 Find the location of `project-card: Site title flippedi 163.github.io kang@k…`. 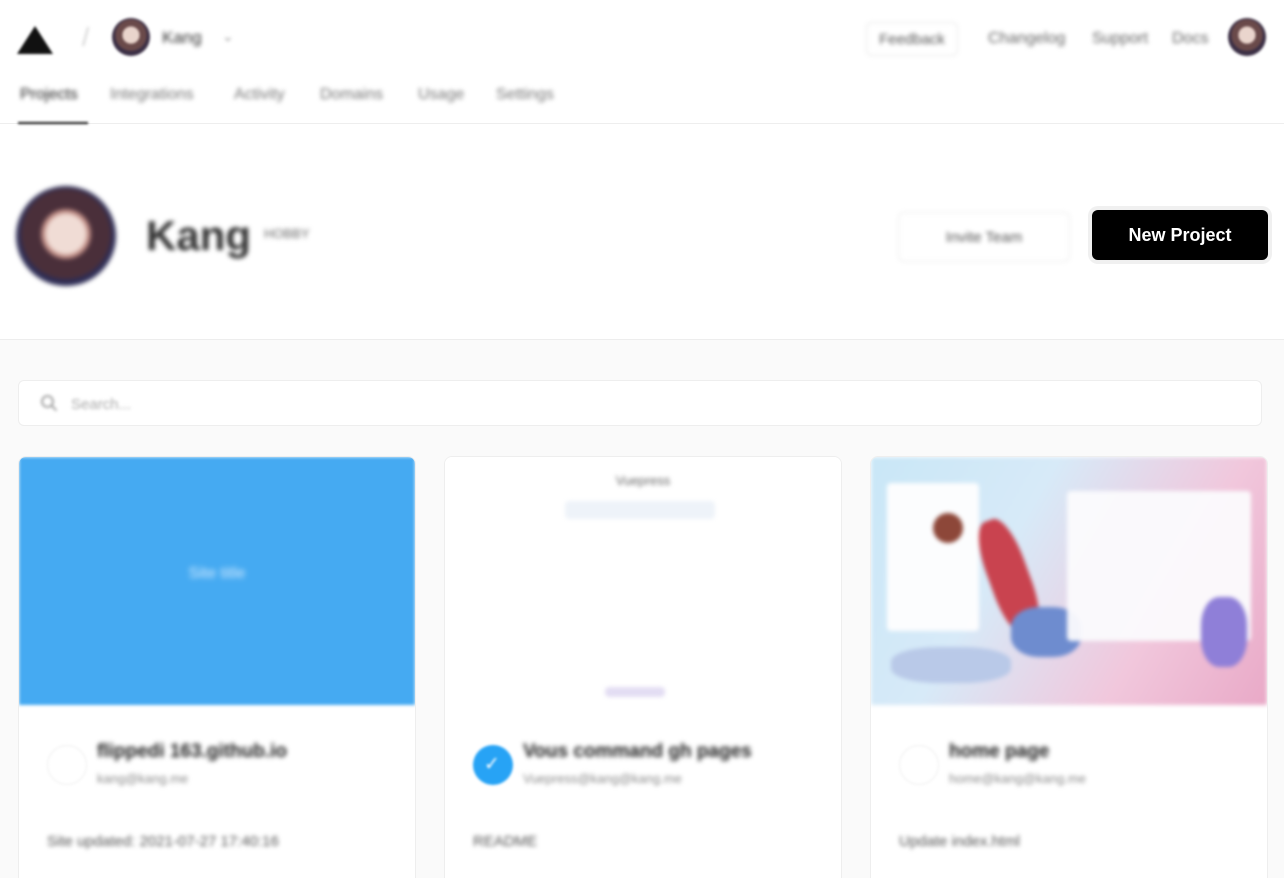

project-card: Site title flippedi 163.github.io kang@k… is located at coordinates (217, 667).